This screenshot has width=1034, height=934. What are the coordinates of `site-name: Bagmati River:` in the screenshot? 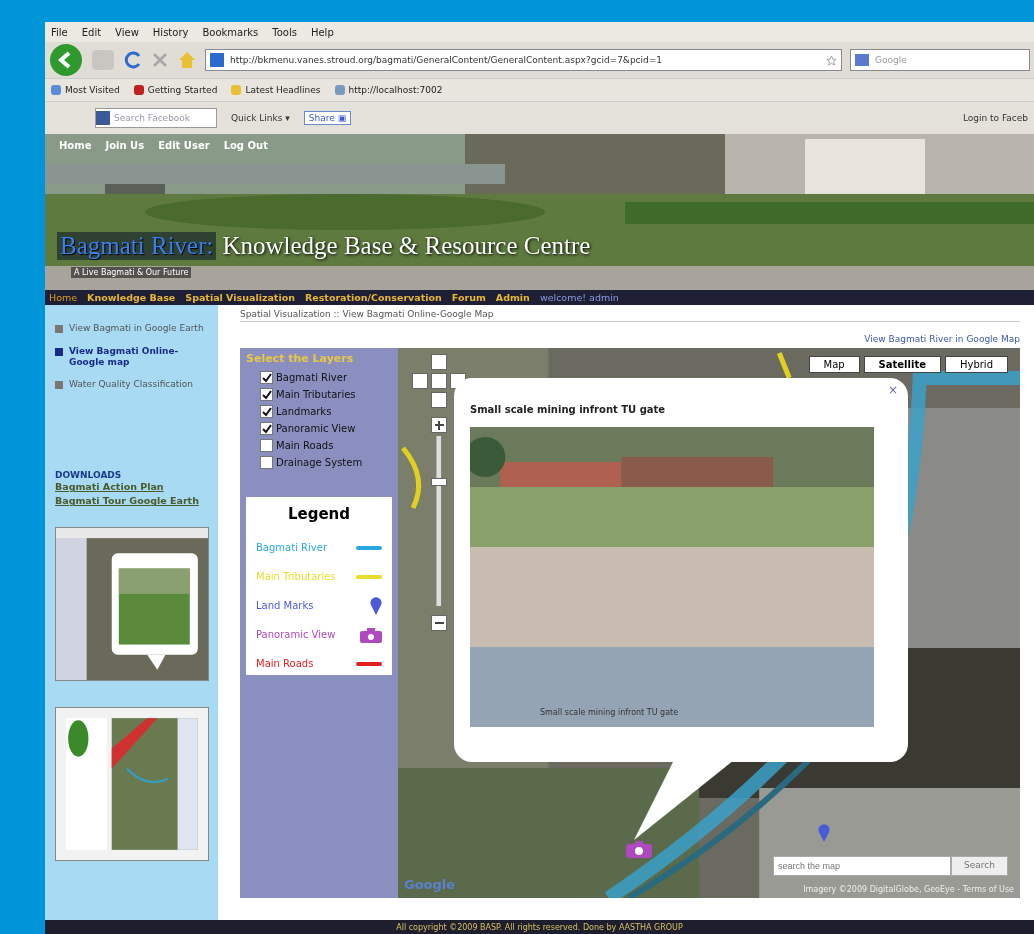 It's located at (137, 246).